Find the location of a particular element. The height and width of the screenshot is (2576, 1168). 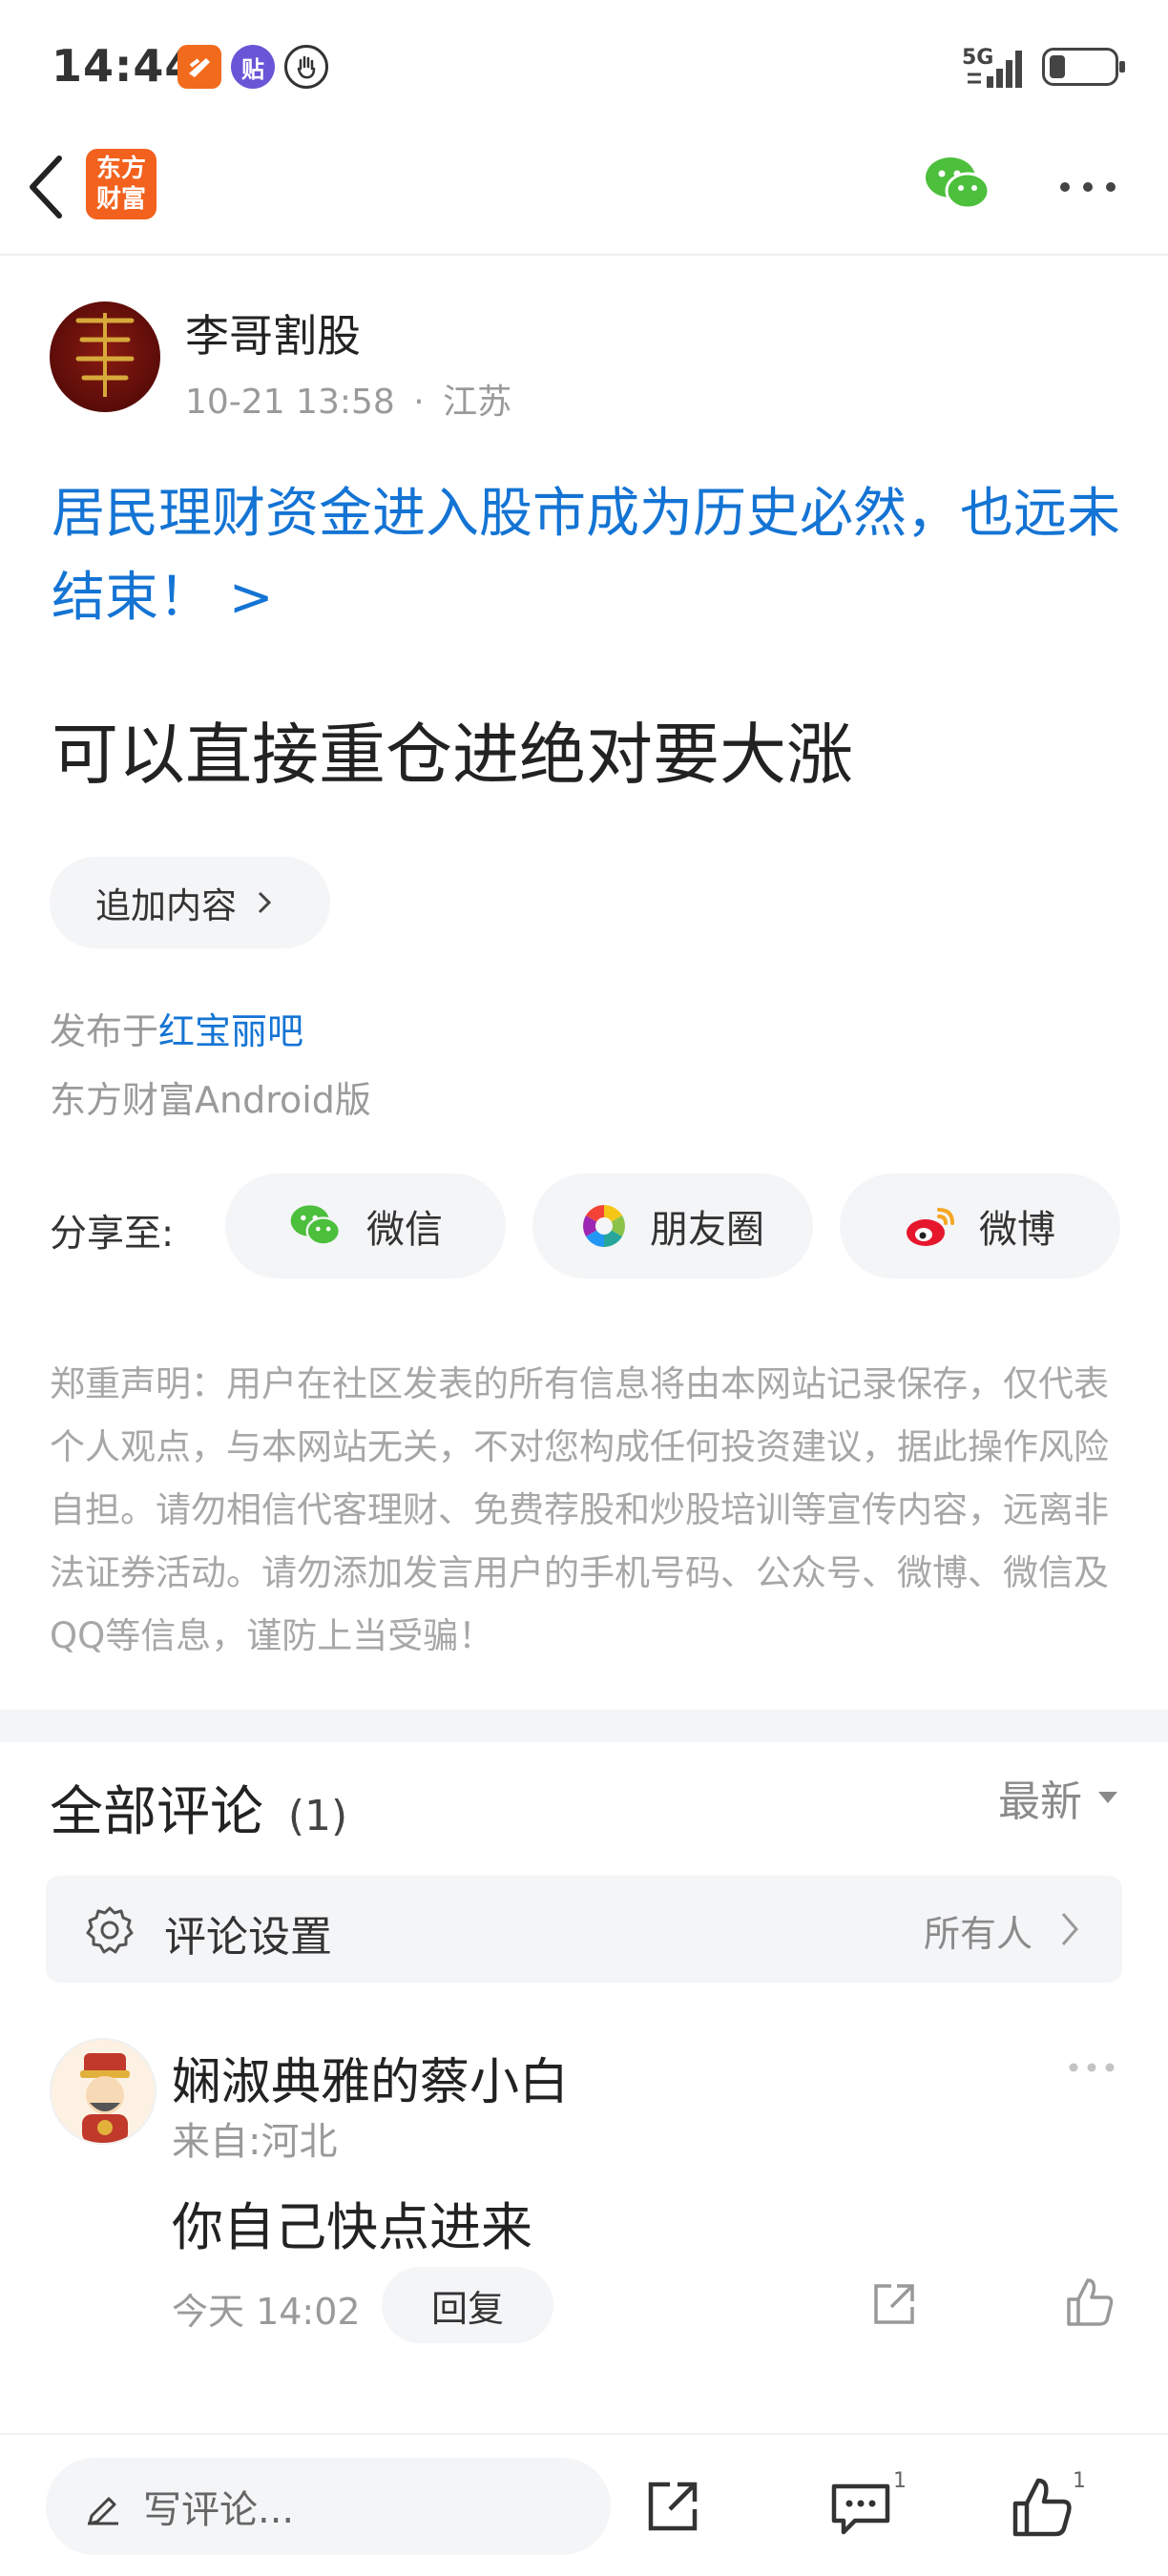

battery-icon is located at coordinates (1084, 67).